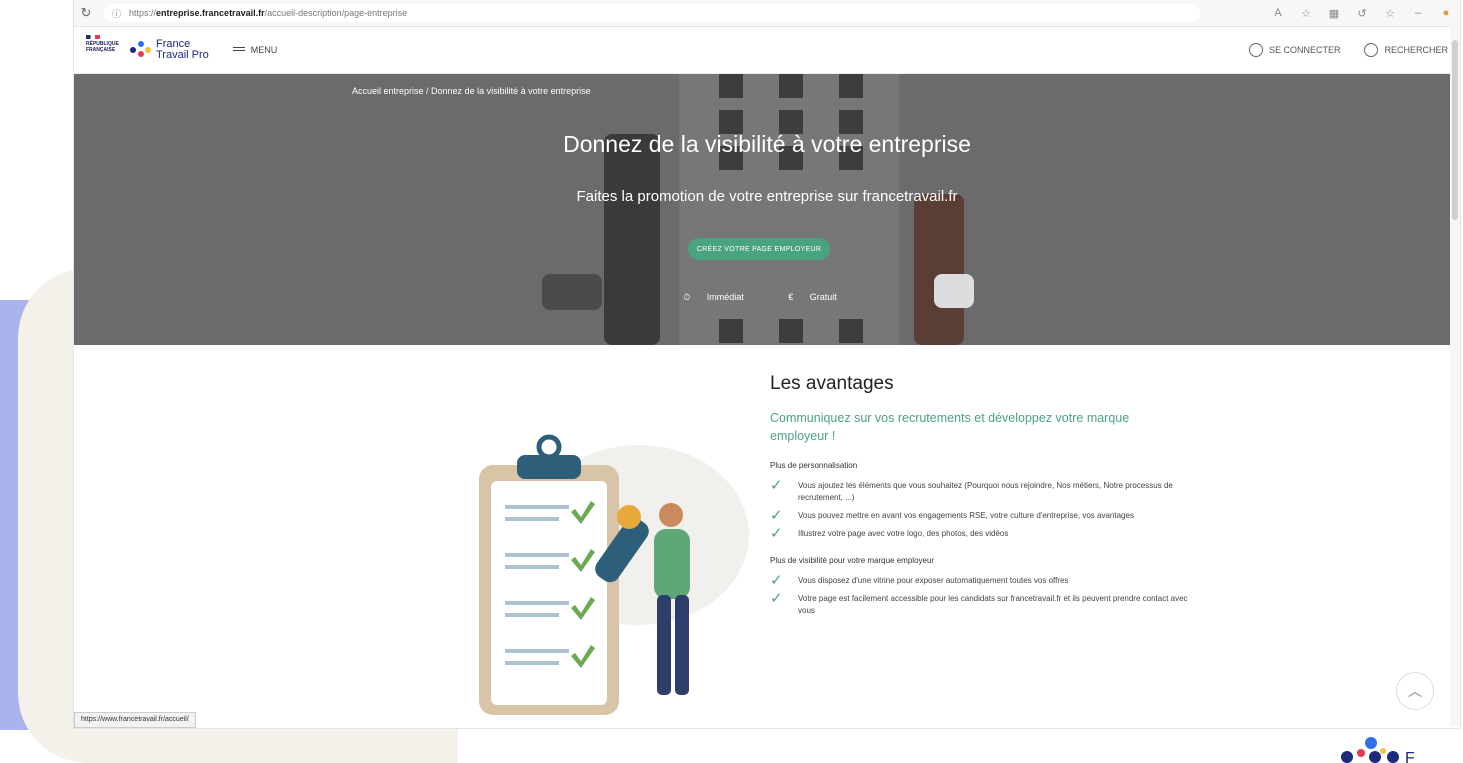  I want to click on svg-text: F, so click(1410, 756).